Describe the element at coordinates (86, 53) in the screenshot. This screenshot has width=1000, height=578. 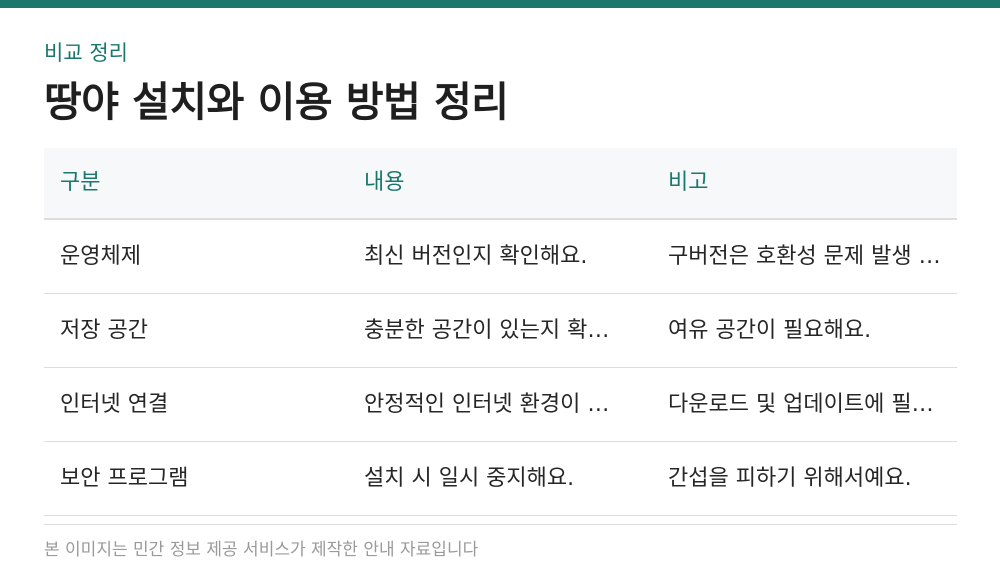
I see `section-eyebrow: 비교 정리` at that location.